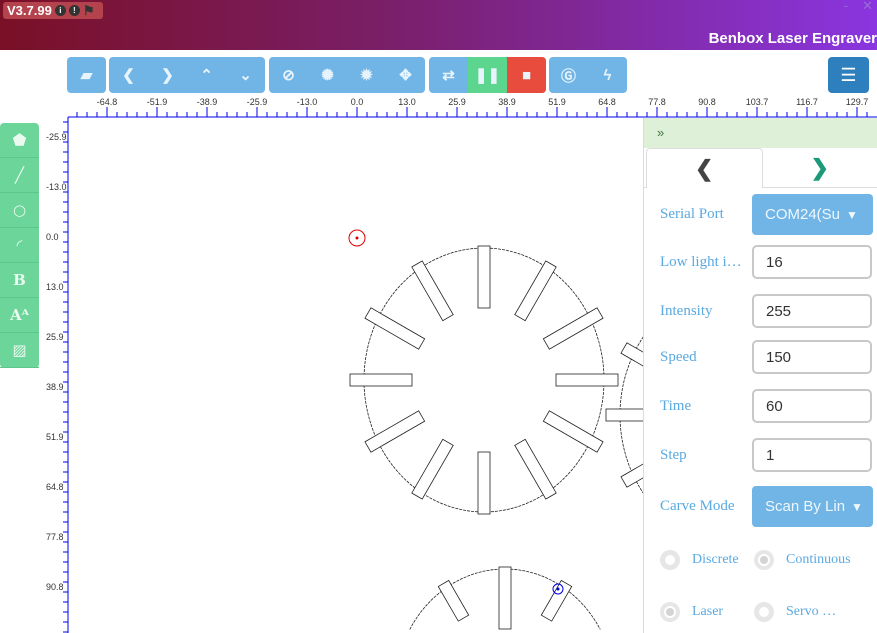 This screenshot has height=633, width=877. I want to click on collapse-panel-button: », so click(760, 133).